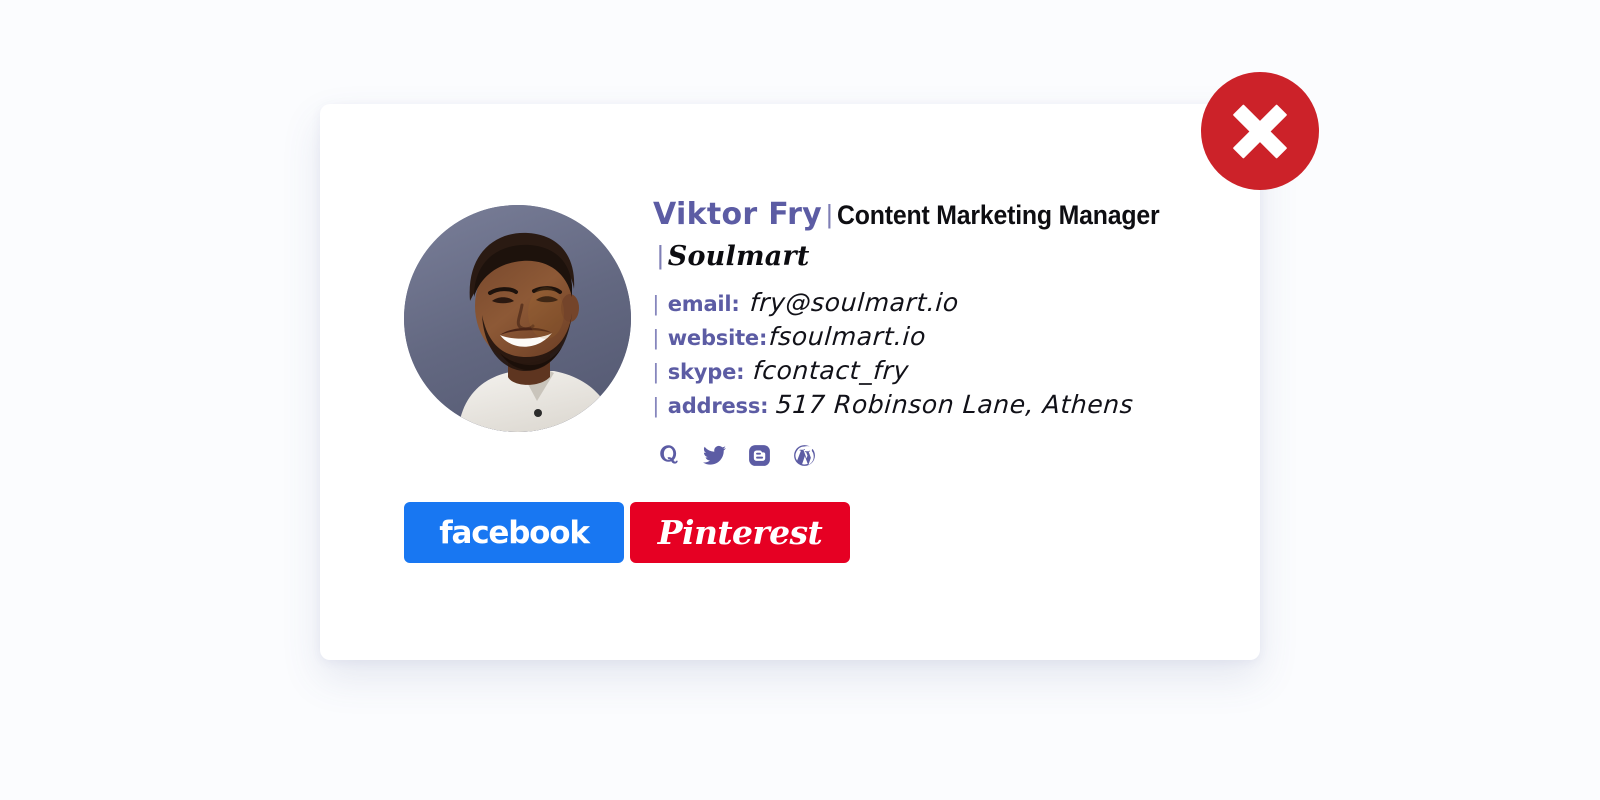 This screenshot has width=1600, height=800. I want to click on contact-label-skype: skype:, so click(706, 371).